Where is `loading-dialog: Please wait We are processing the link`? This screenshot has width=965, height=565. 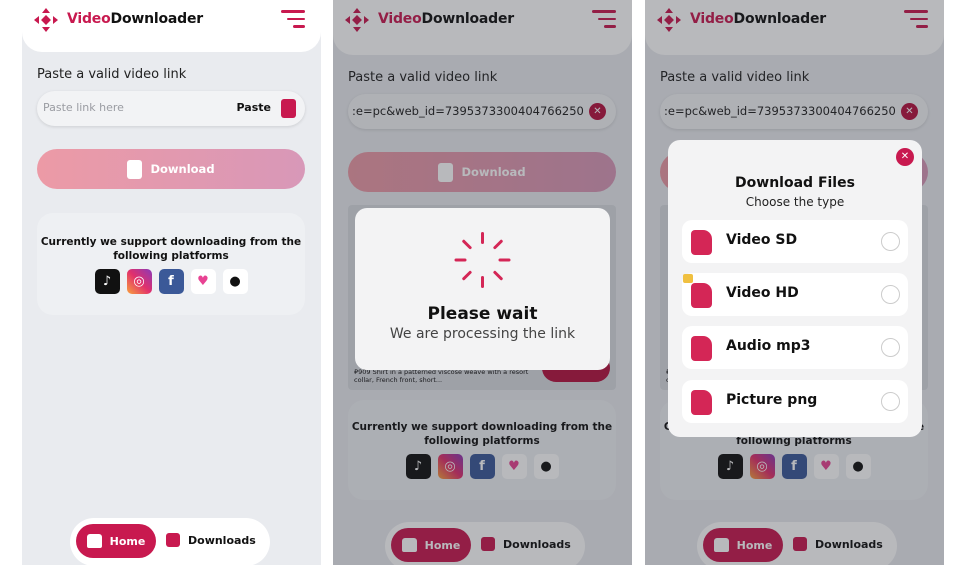 loading-dialog: Please wait We are processing the link is located at coordinates (482, 289).